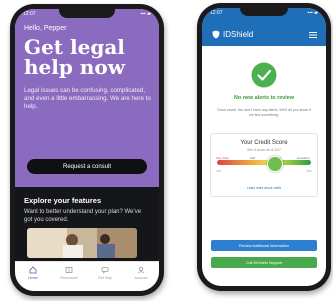 This screenshot has width=333, height=301. Describe the element at coordinates (105, 278) in the screenshot. I see `tab-get-help-label: Get Help` at that location.